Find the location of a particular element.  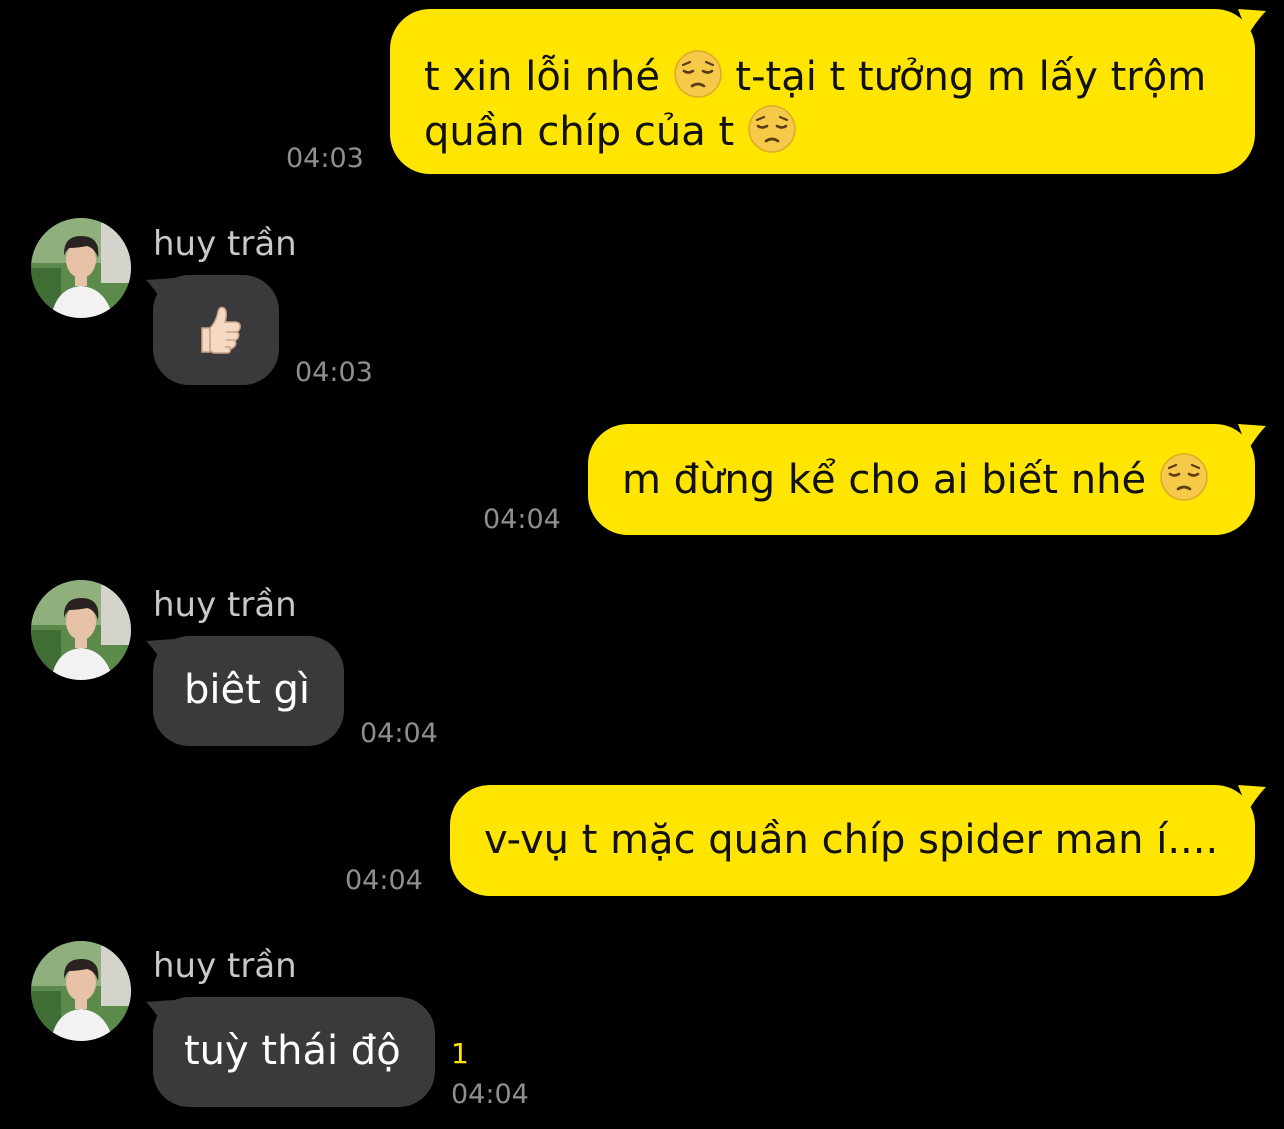

incoming-message-bubble: biêt gì is located at coordinates (248, 691).